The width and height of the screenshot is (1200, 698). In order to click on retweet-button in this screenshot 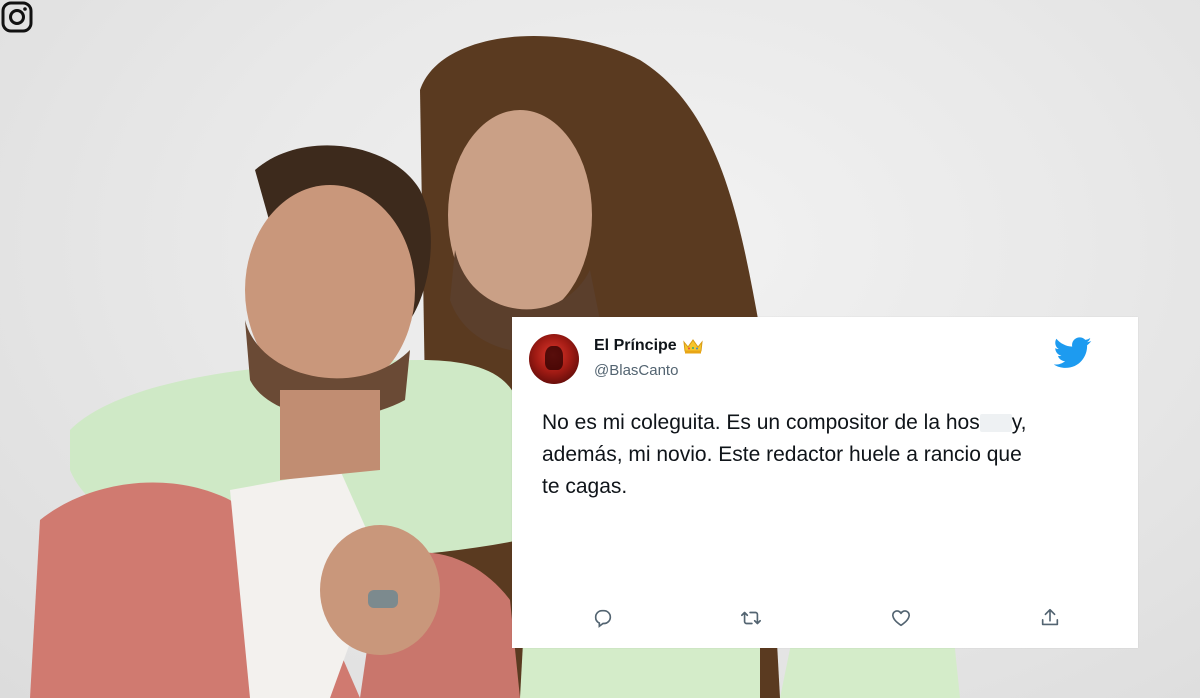, I will do `click(753, 620)`.